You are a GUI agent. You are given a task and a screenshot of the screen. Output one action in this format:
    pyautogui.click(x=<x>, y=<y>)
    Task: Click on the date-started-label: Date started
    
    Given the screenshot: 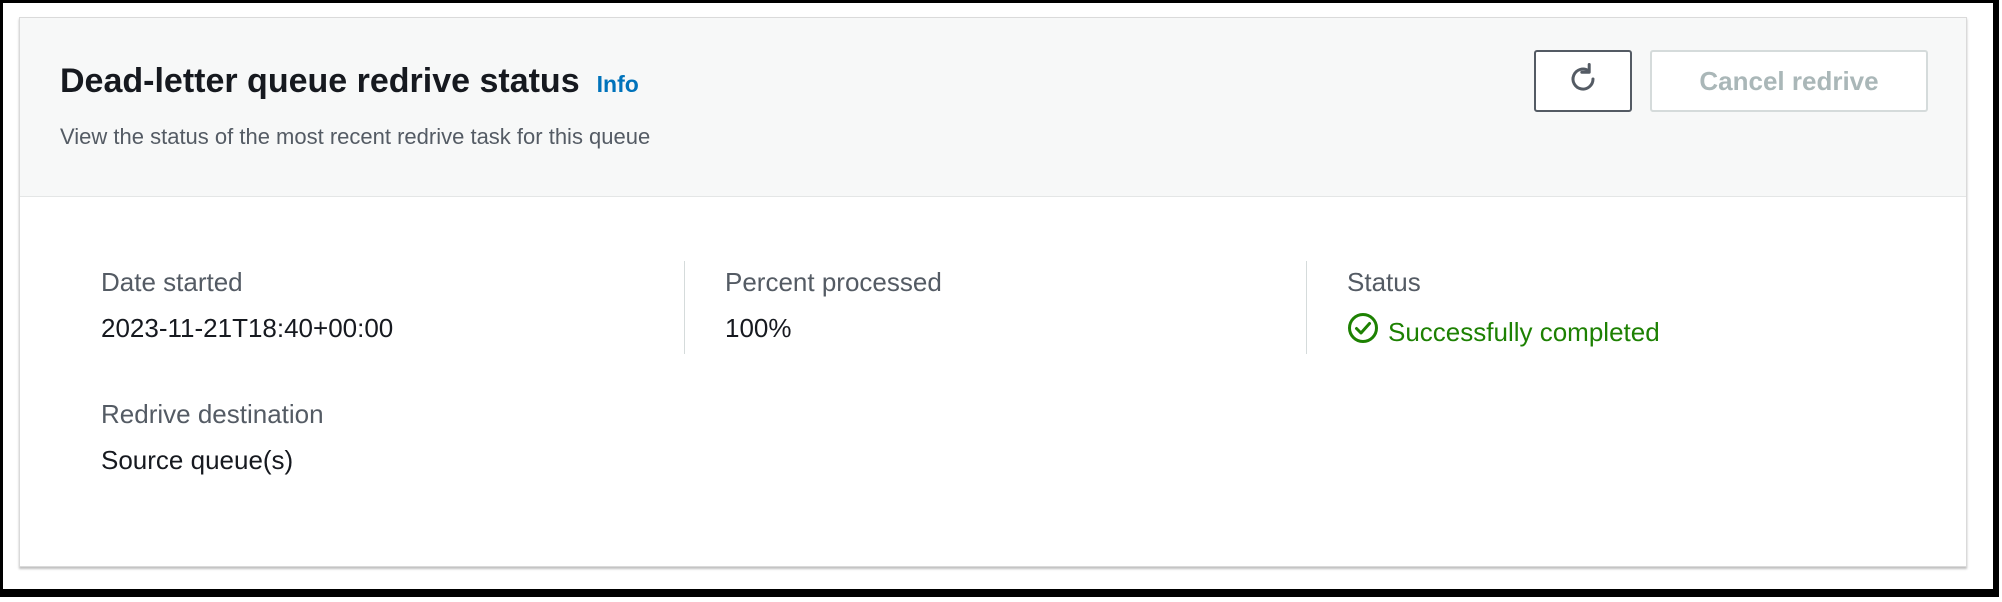 What is the action you would take?
    pyautogui.click(x=172, y=282)
    